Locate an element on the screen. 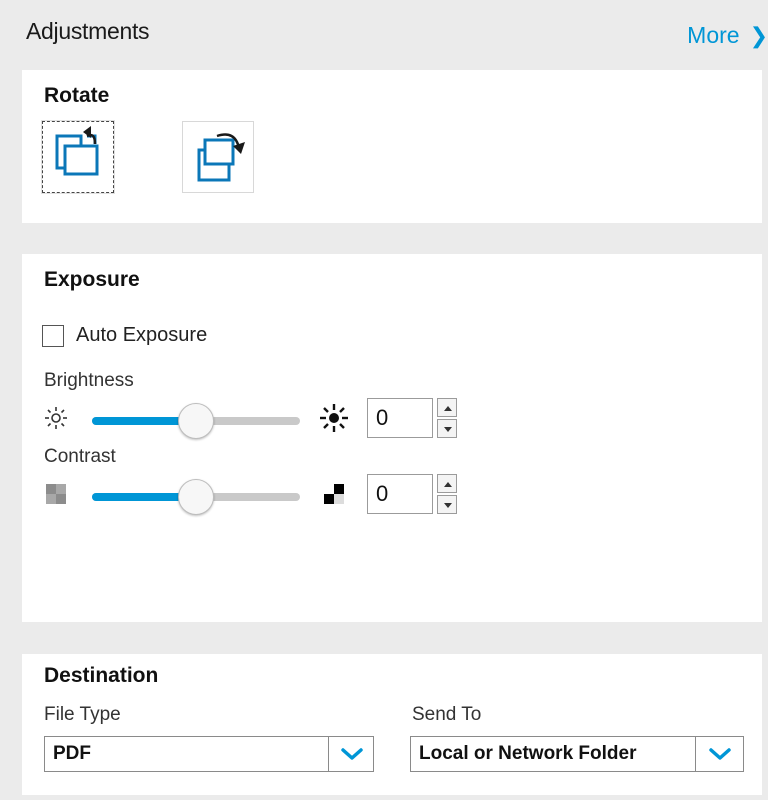  send-to-value: Local or Network Folder is located at coordinates (528, 753).